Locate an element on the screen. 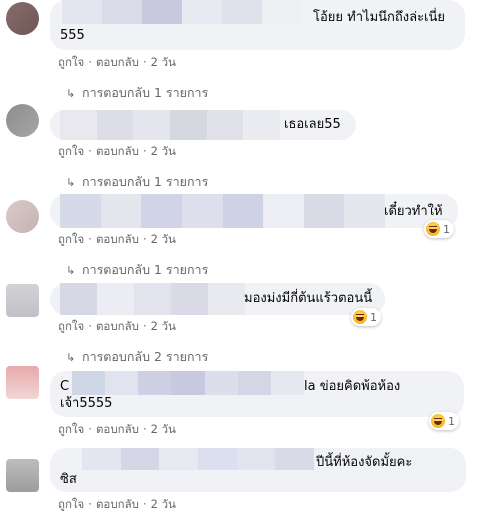 The height and width of the screenshot is (519, 477). view-replies-label: การตอบกลับ 2 รายการ is located at coordinates (145, 356).